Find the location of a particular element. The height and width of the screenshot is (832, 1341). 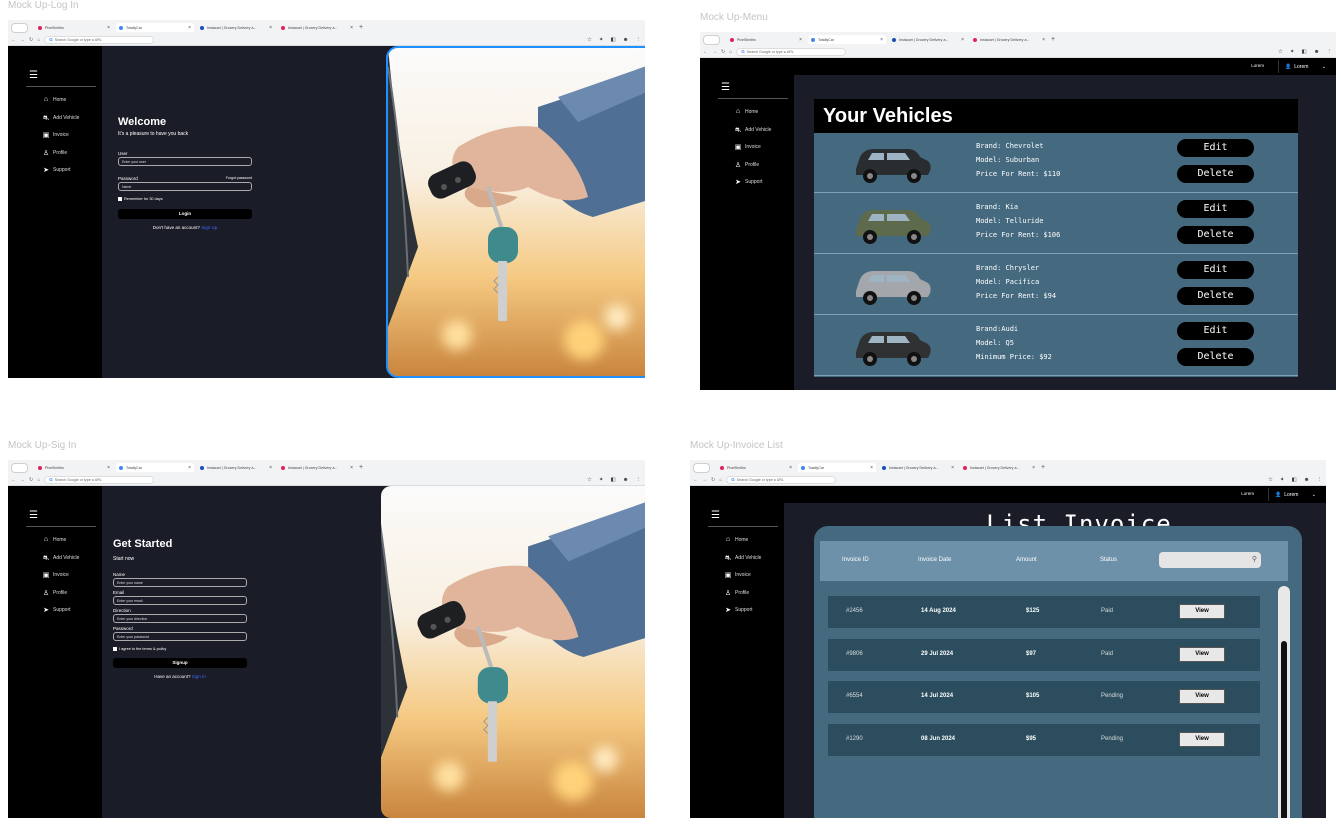

password-input: Enter your password is located at coordinates (180, 636).